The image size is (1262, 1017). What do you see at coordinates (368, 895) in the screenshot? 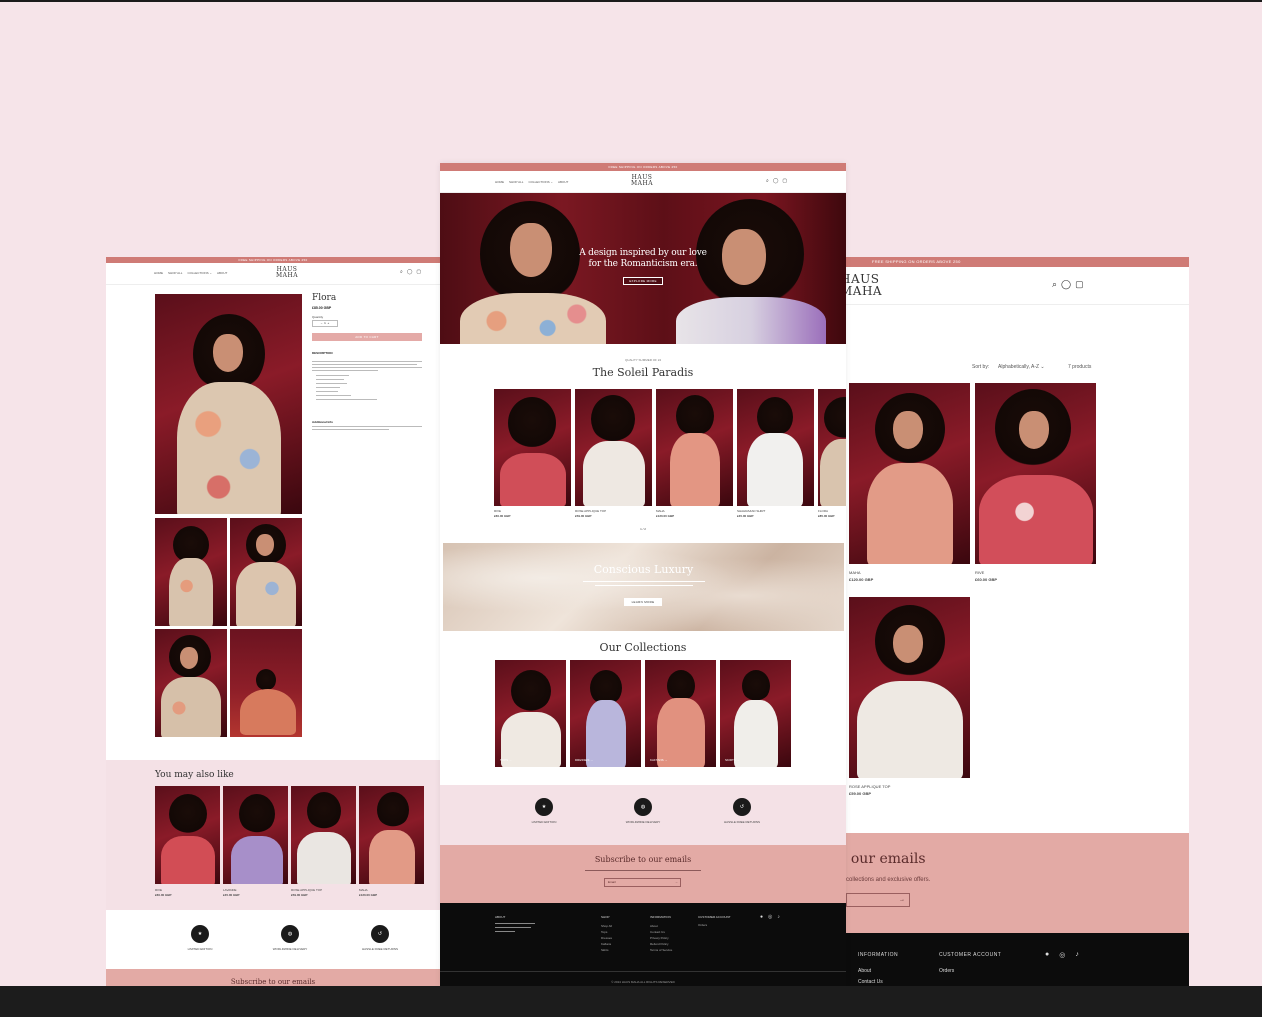
I see `also-like-price-4: £120.00 GBP` at bounding box center [368, 895].